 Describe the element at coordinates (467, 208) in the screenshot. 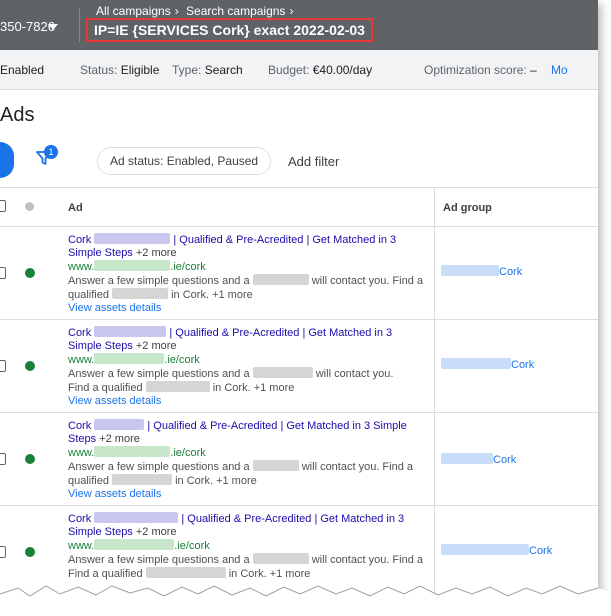

I see `column-header-ad-group: Ad group` at that location.